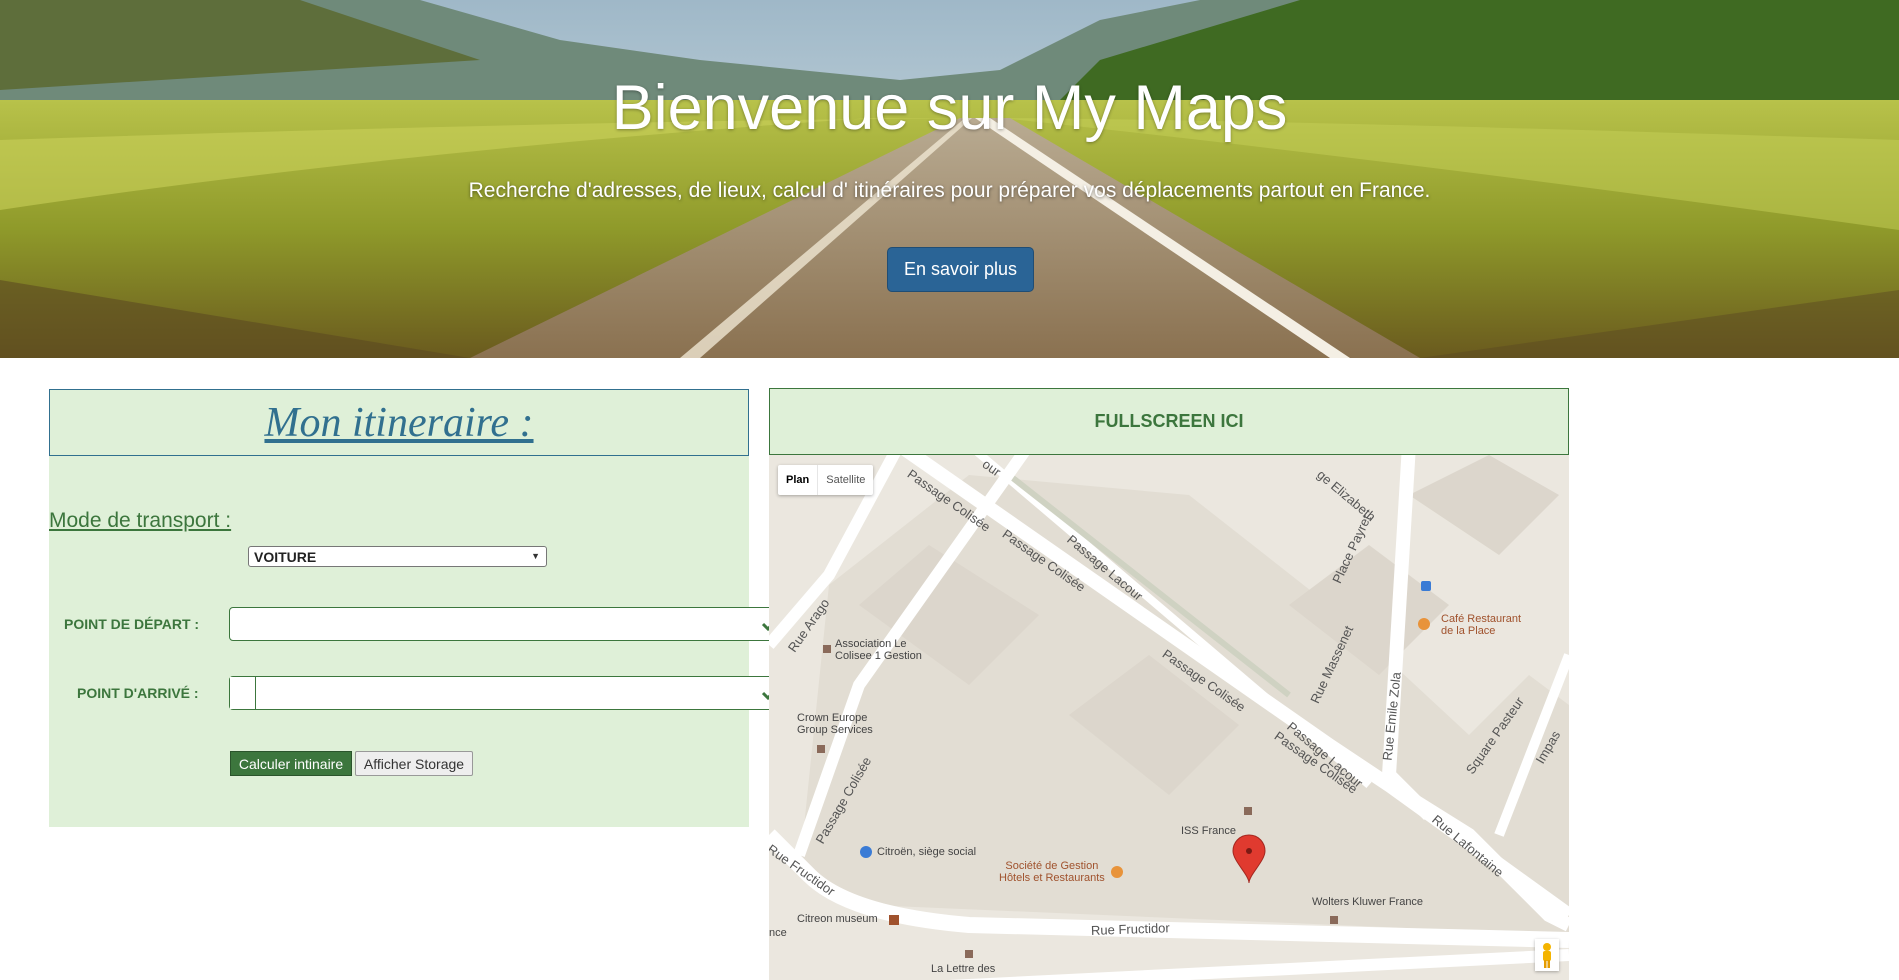  I want to click on itinerary-title: Mon itineraire :, so click(399, 422).